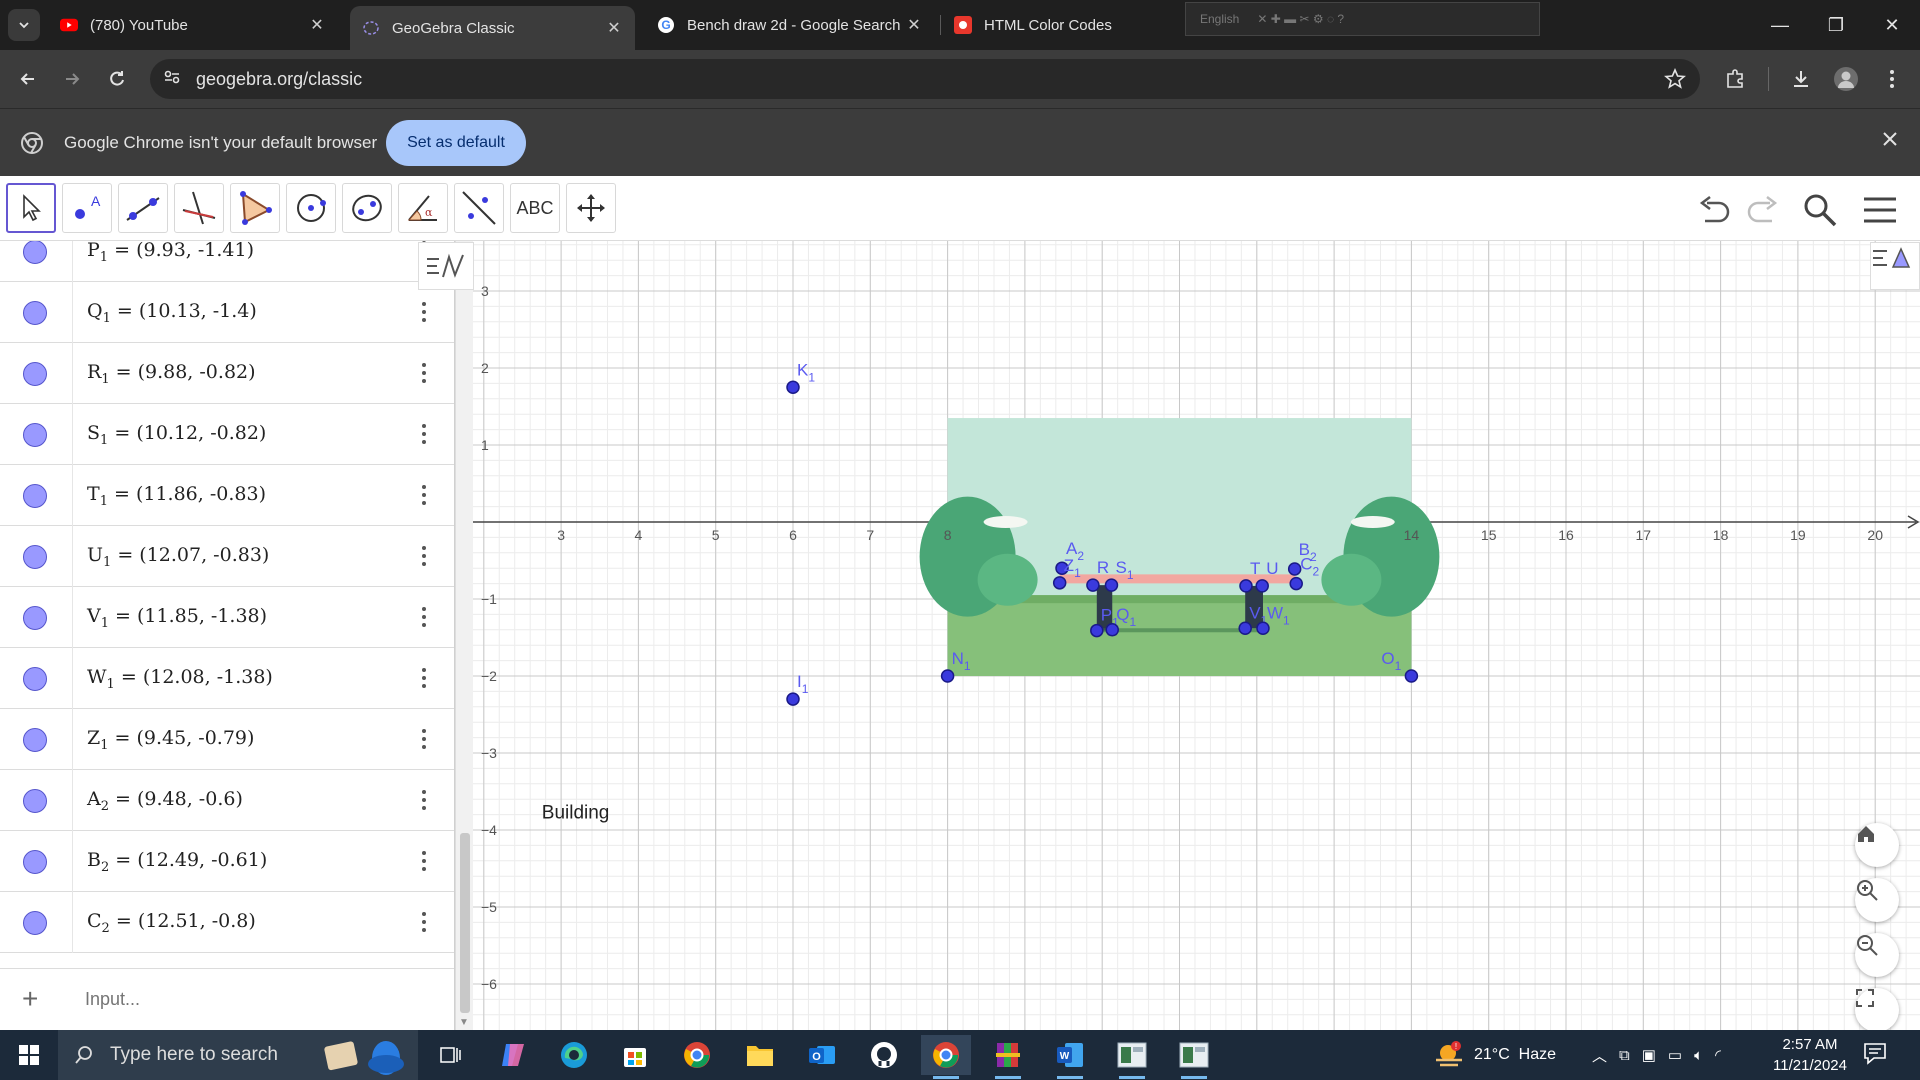  Describe the element at coordinates (1649, 1055) in the screenshot. I see `network-icon: ▣` at that location.